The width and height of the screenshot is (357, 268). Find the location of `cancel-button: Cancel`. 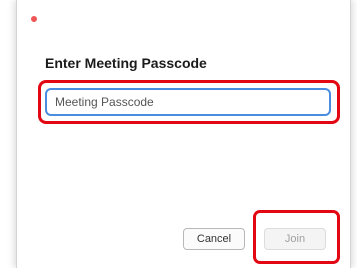

cancel-button: Cancel is located at coordinates (214, 239).